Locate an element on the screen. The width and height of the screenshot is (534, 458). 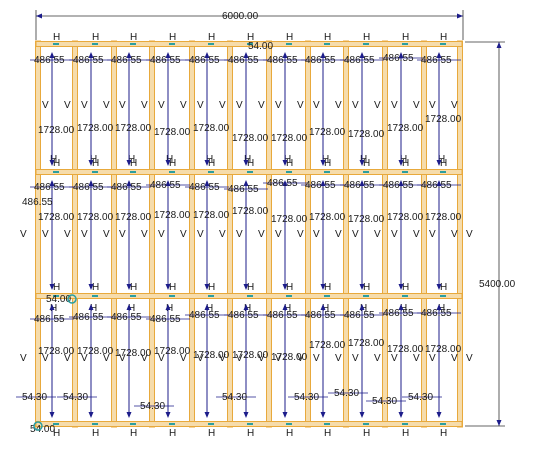
overall-height-label: 5400.00 is located at coordinates (497, 284).